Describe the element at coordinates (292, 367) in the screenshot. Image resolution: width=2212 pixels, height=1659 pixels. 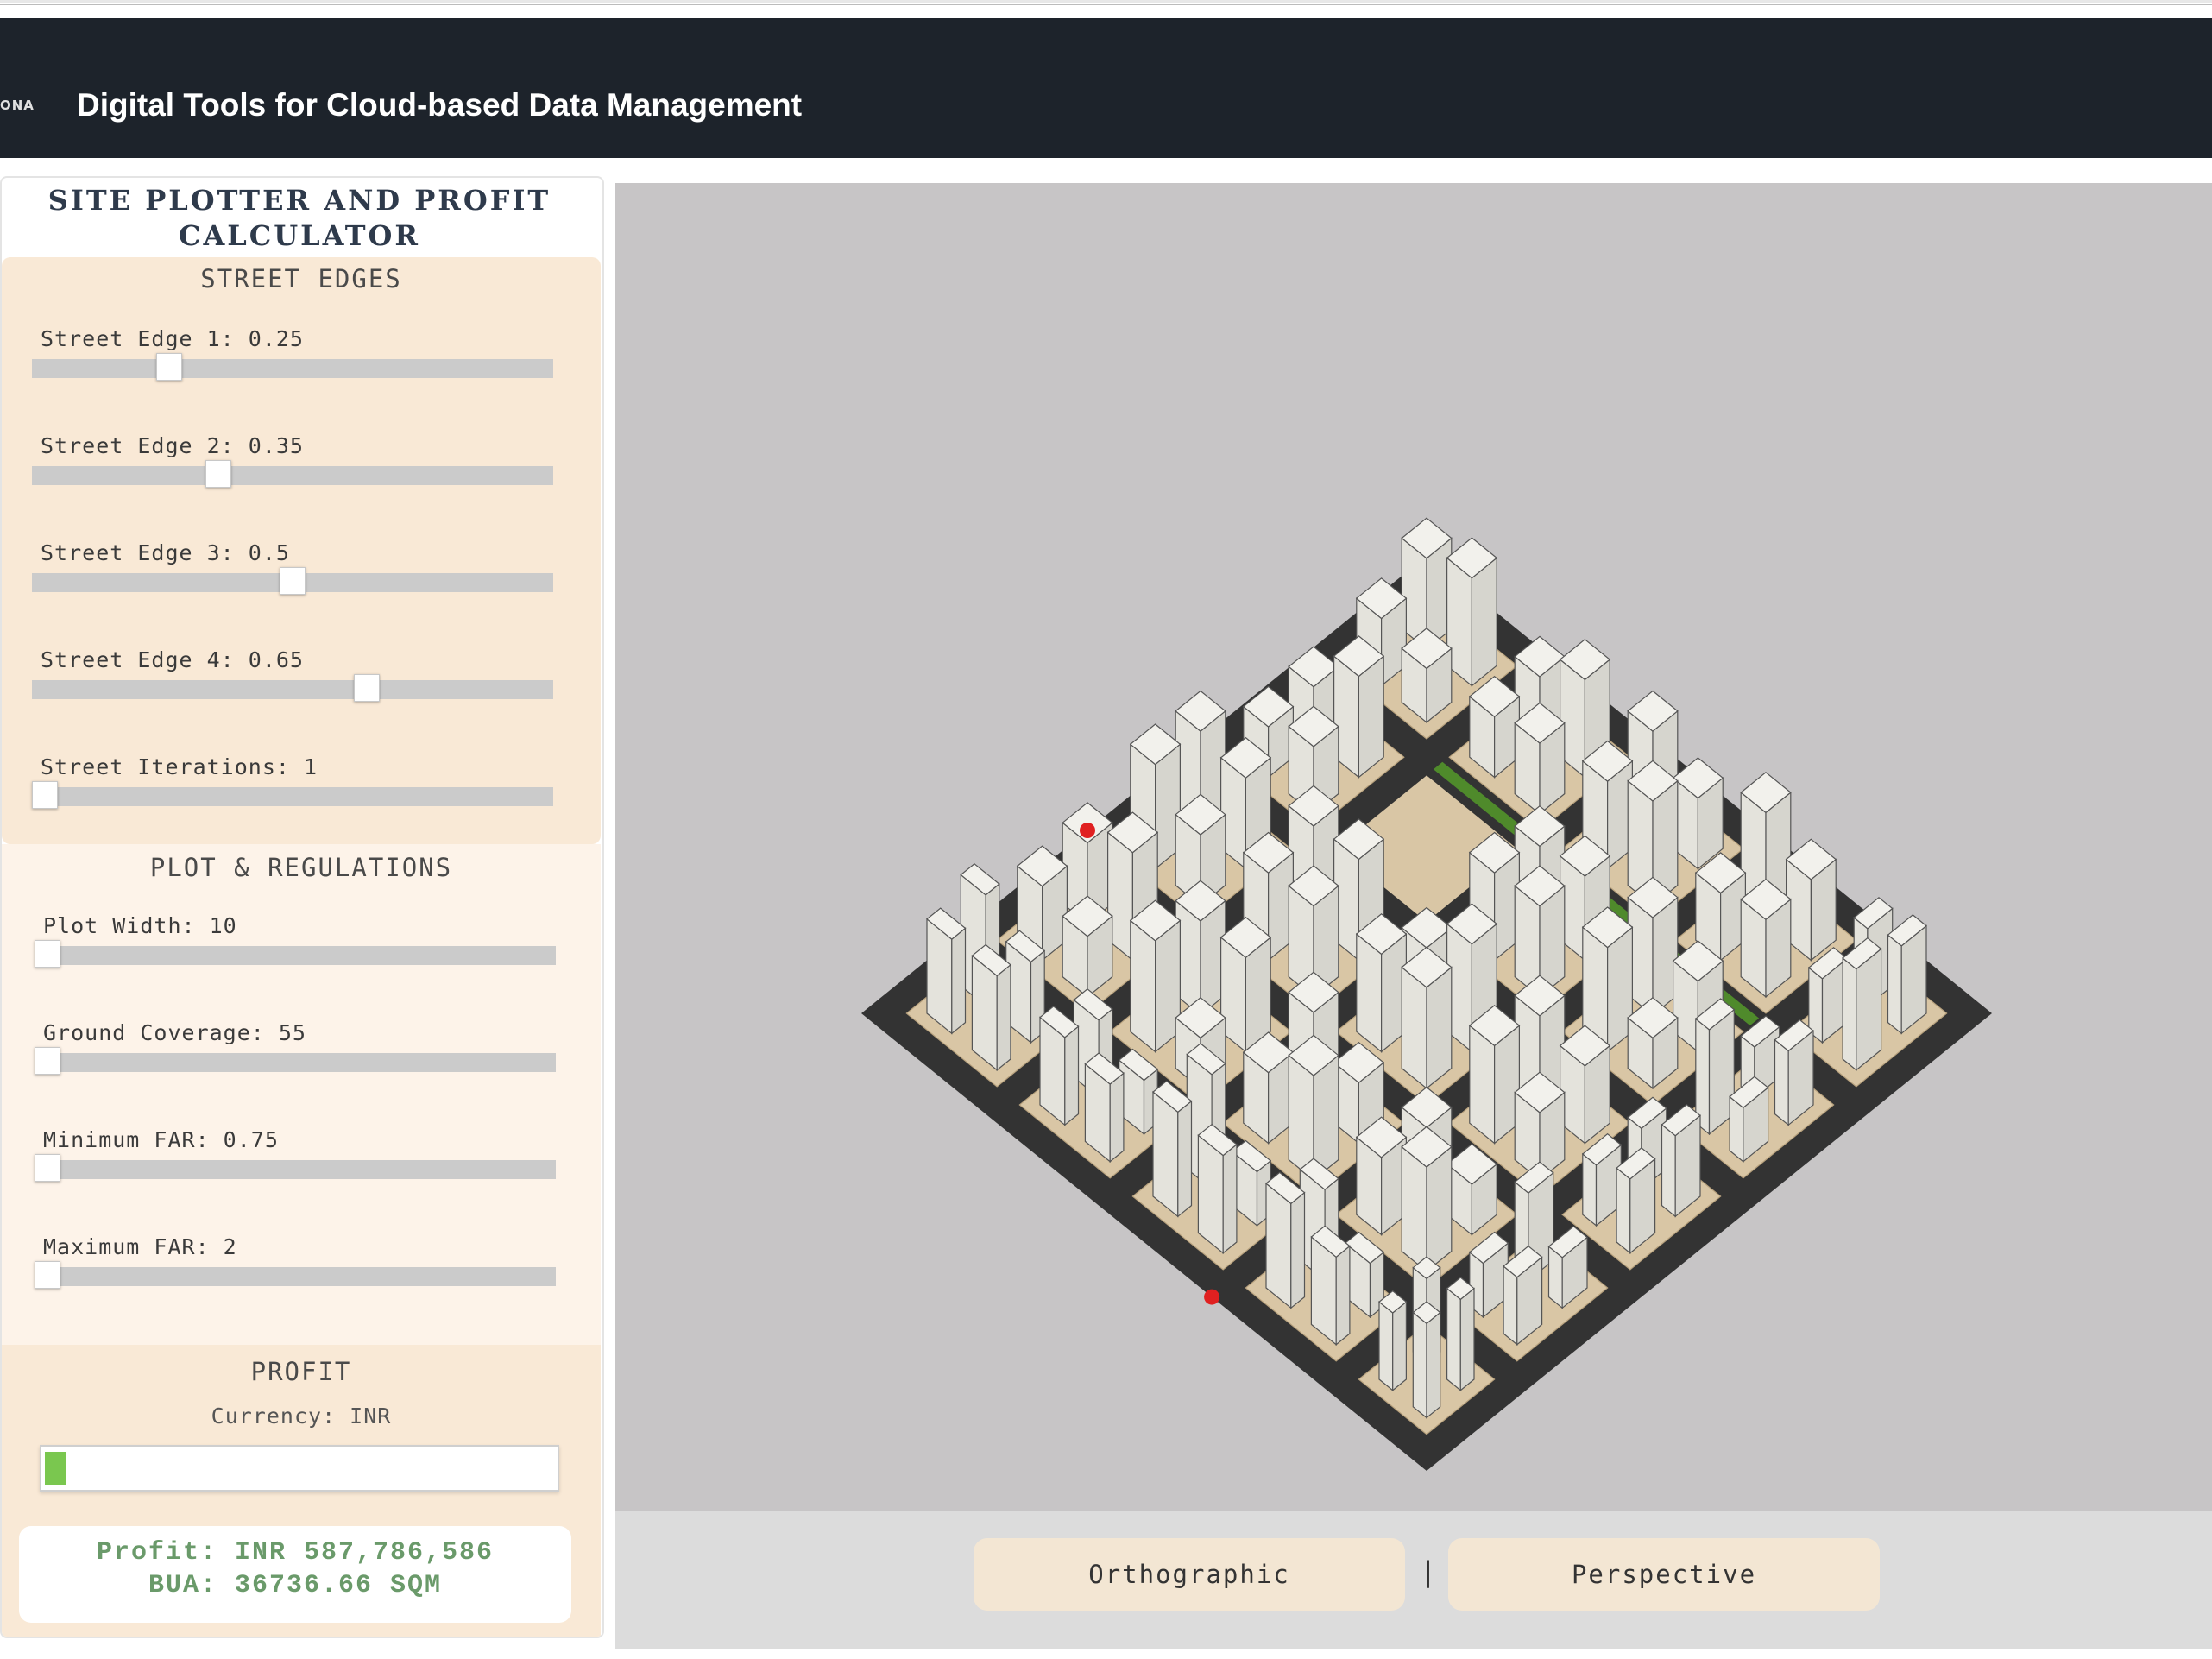
I see `street-edge-1-slider` at that location.